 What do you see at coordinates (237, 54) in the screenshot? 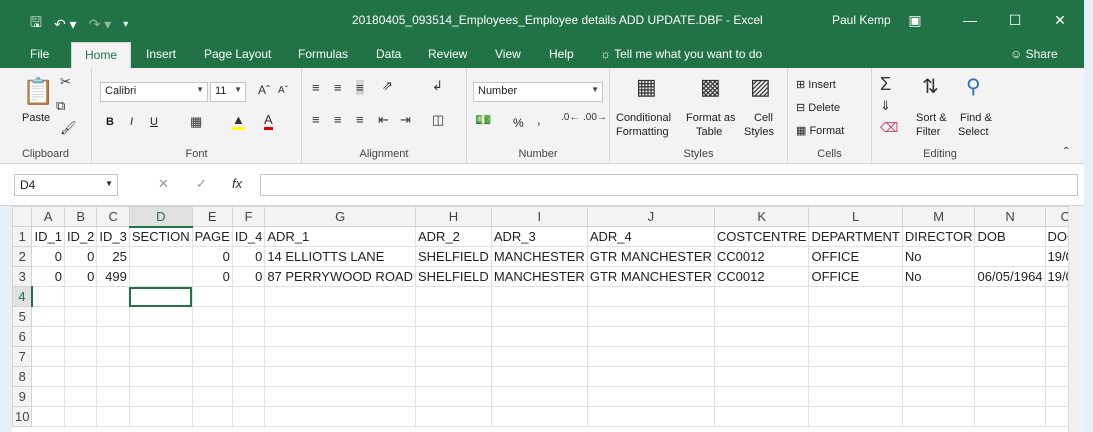
I see `tab-page-layout: Page Layout` at bounding box center [237, 54].